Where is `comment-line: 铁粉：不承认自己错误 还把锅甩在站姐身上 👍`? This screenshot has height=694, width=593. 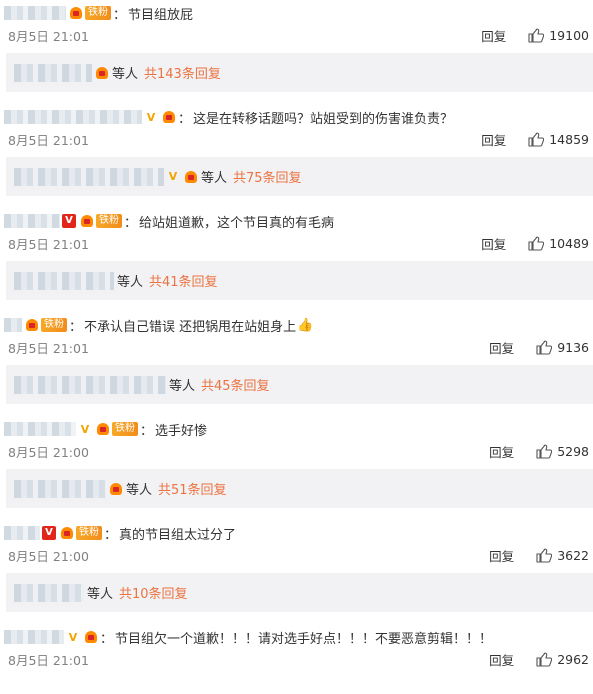 comment-line: 铁粉：不承认自己错误 还把锅甩在站姐身上 👍 is located at coordinates (158, 325).